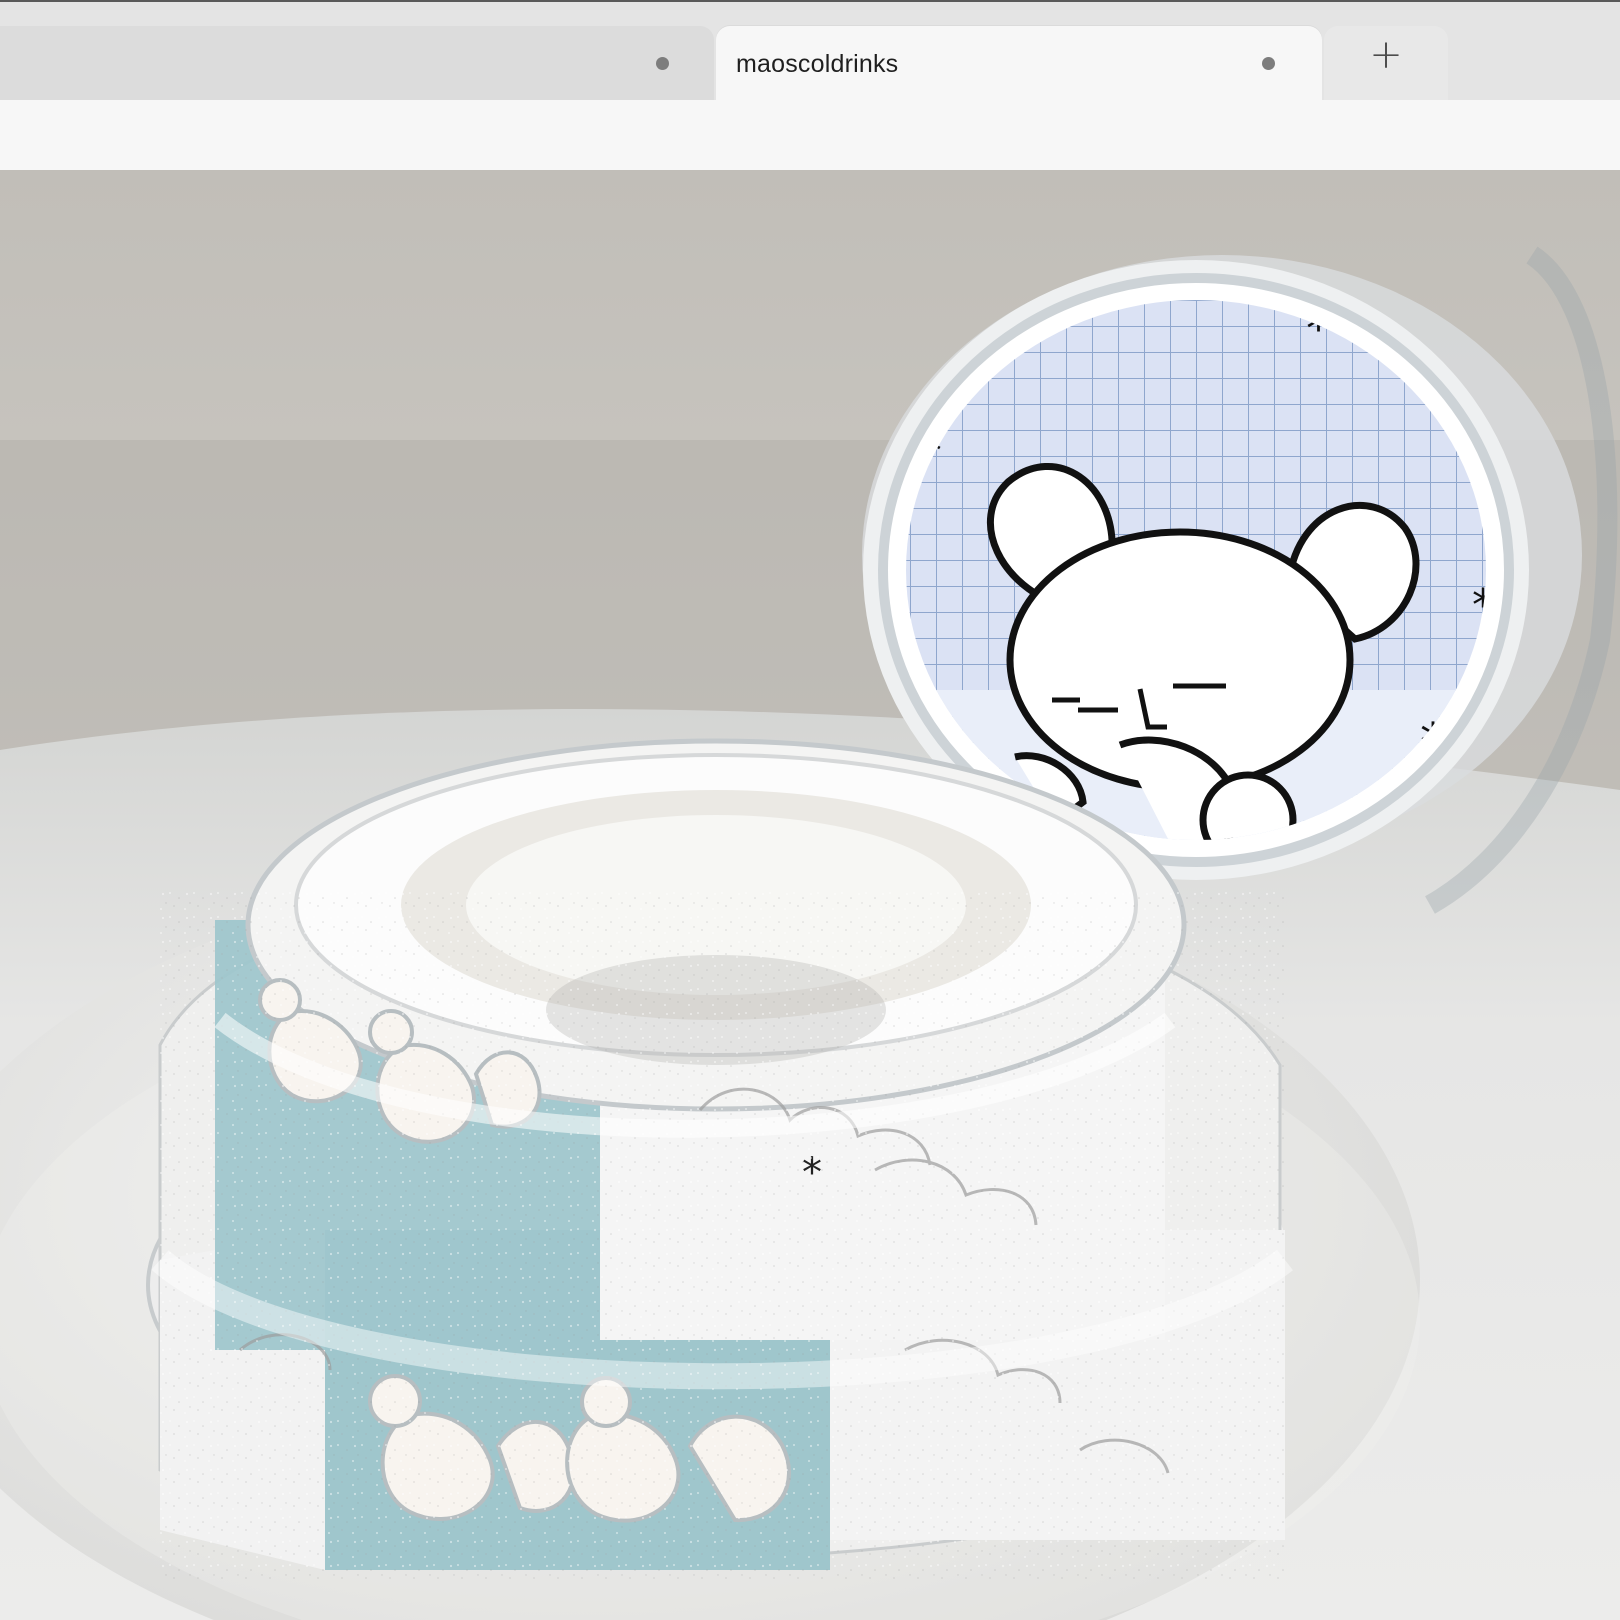  What do you see at coordinates (810, 135) in the screenshot?
I see `browser-toolbar` at bounding box center [810, 135].